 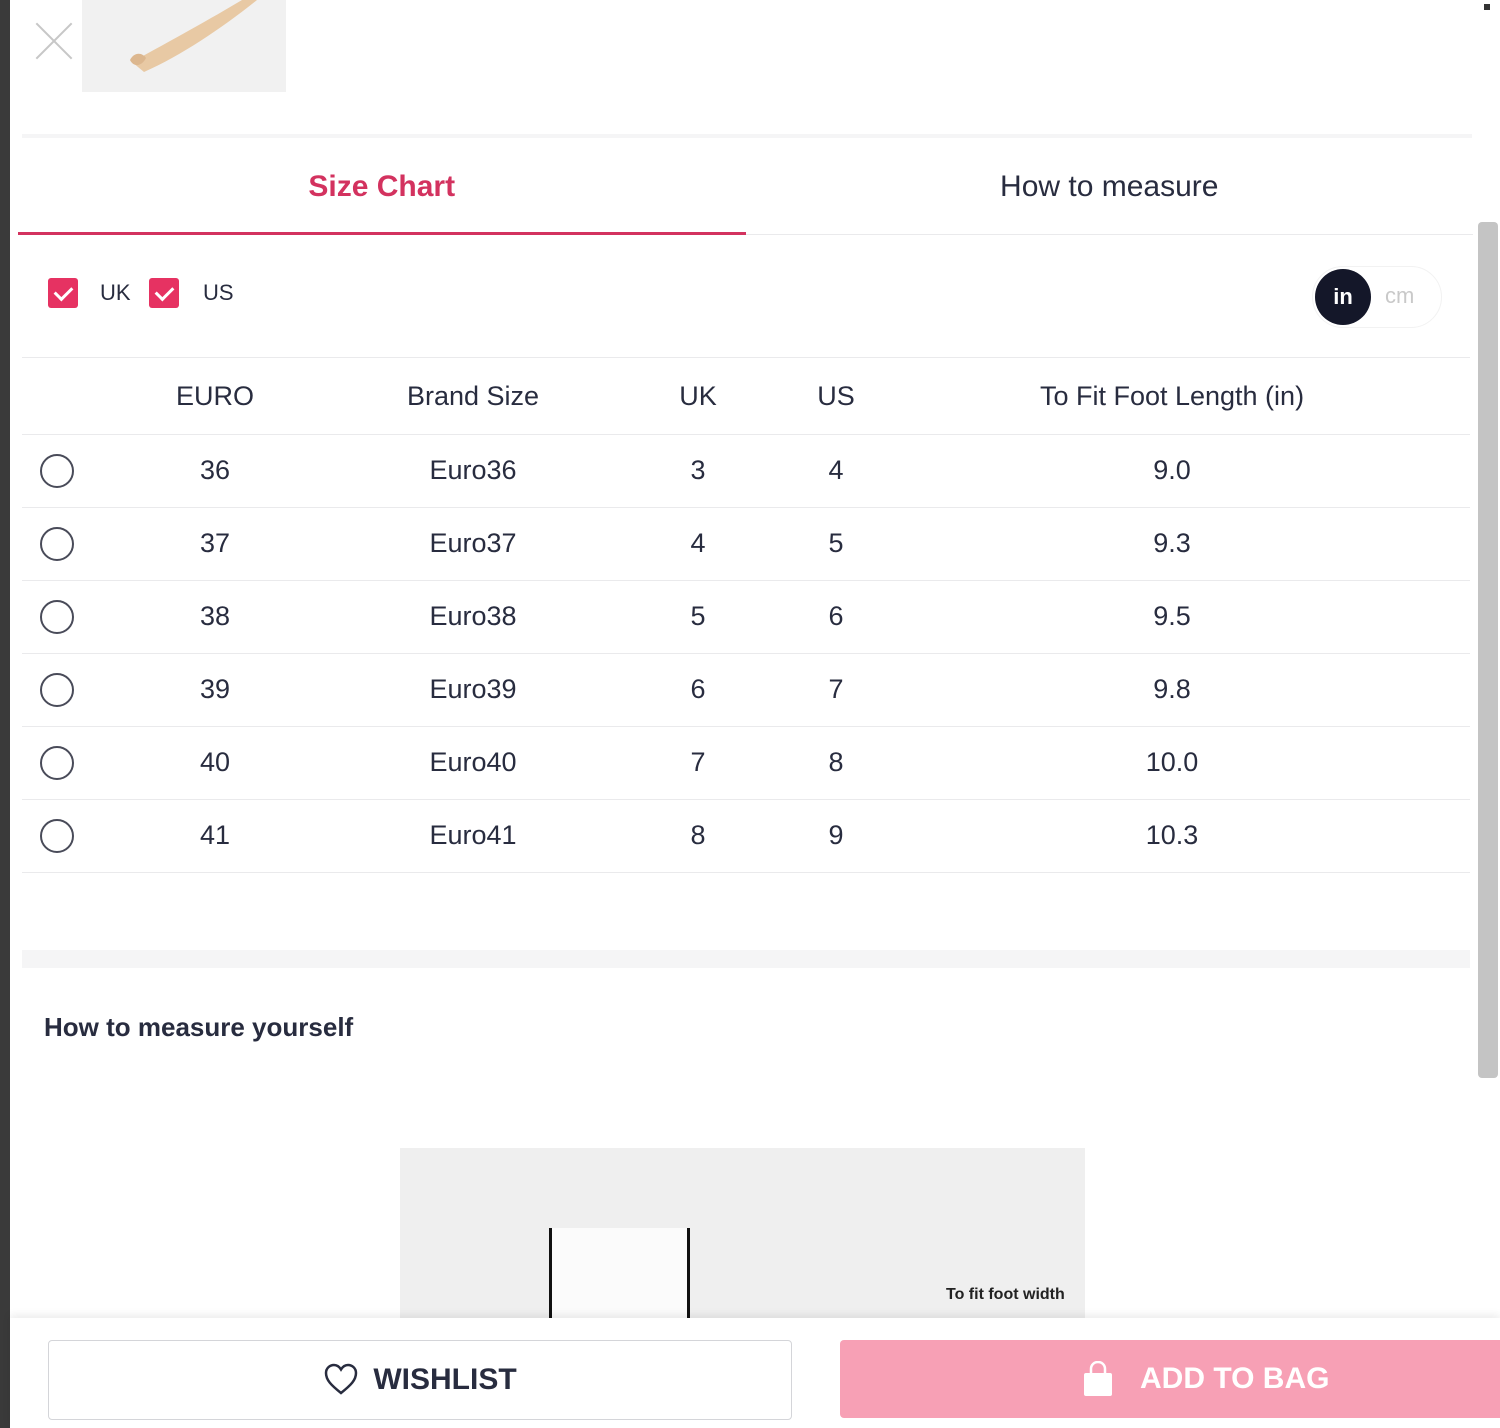 I want to click on header-foot-length: To Fit Foot Length (in), so click(x=1172, y=397).